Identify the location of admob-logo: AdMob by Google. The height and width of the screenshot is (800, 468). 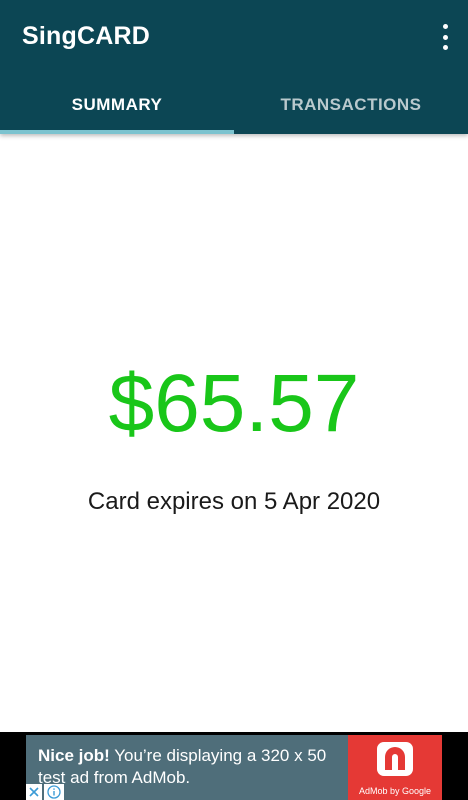
(395, 767).